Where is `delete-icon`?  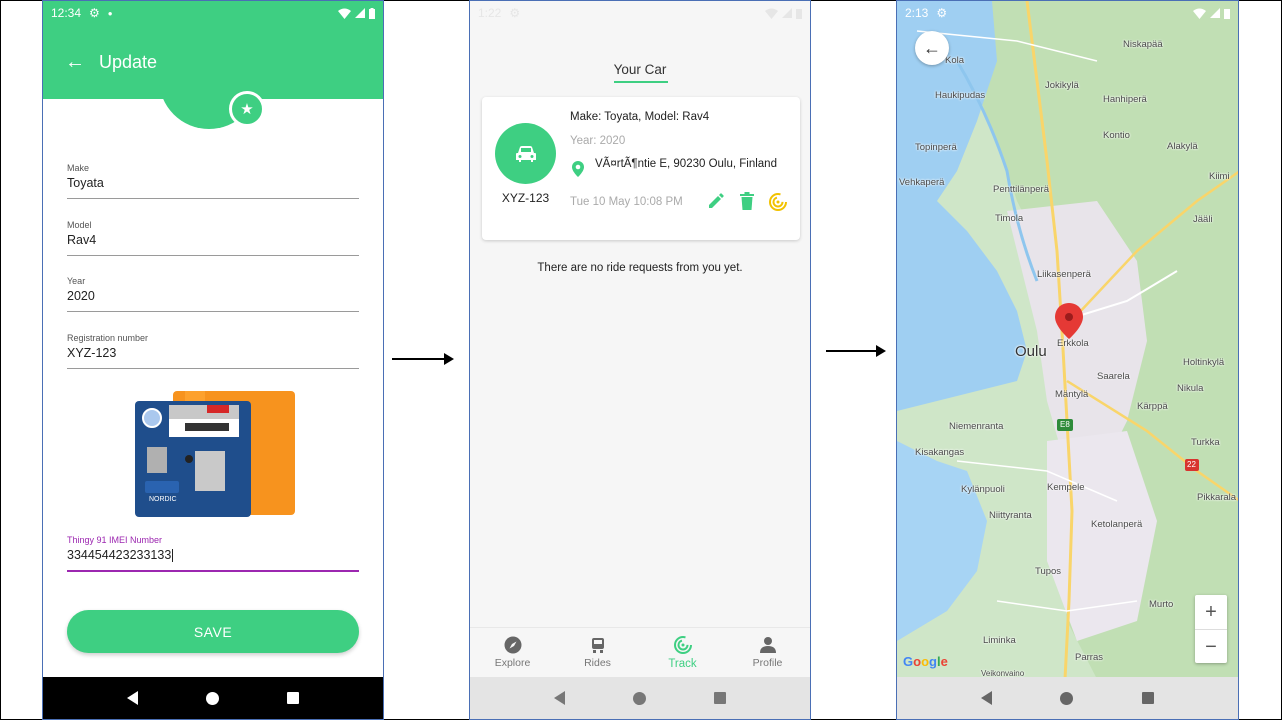 delete-icon is located at coordinates (747, 201).